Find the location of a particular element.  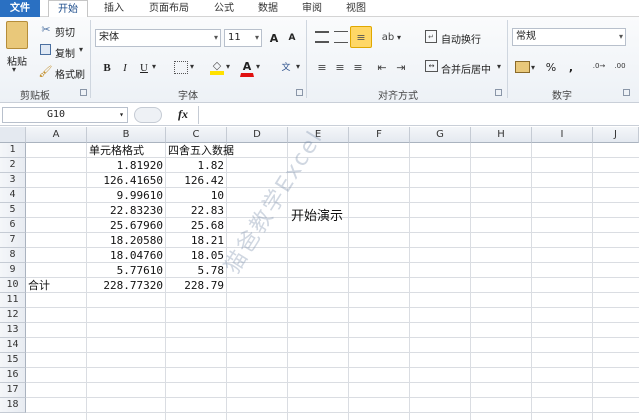

column-header-f: F is located at coordinates (379, 135).